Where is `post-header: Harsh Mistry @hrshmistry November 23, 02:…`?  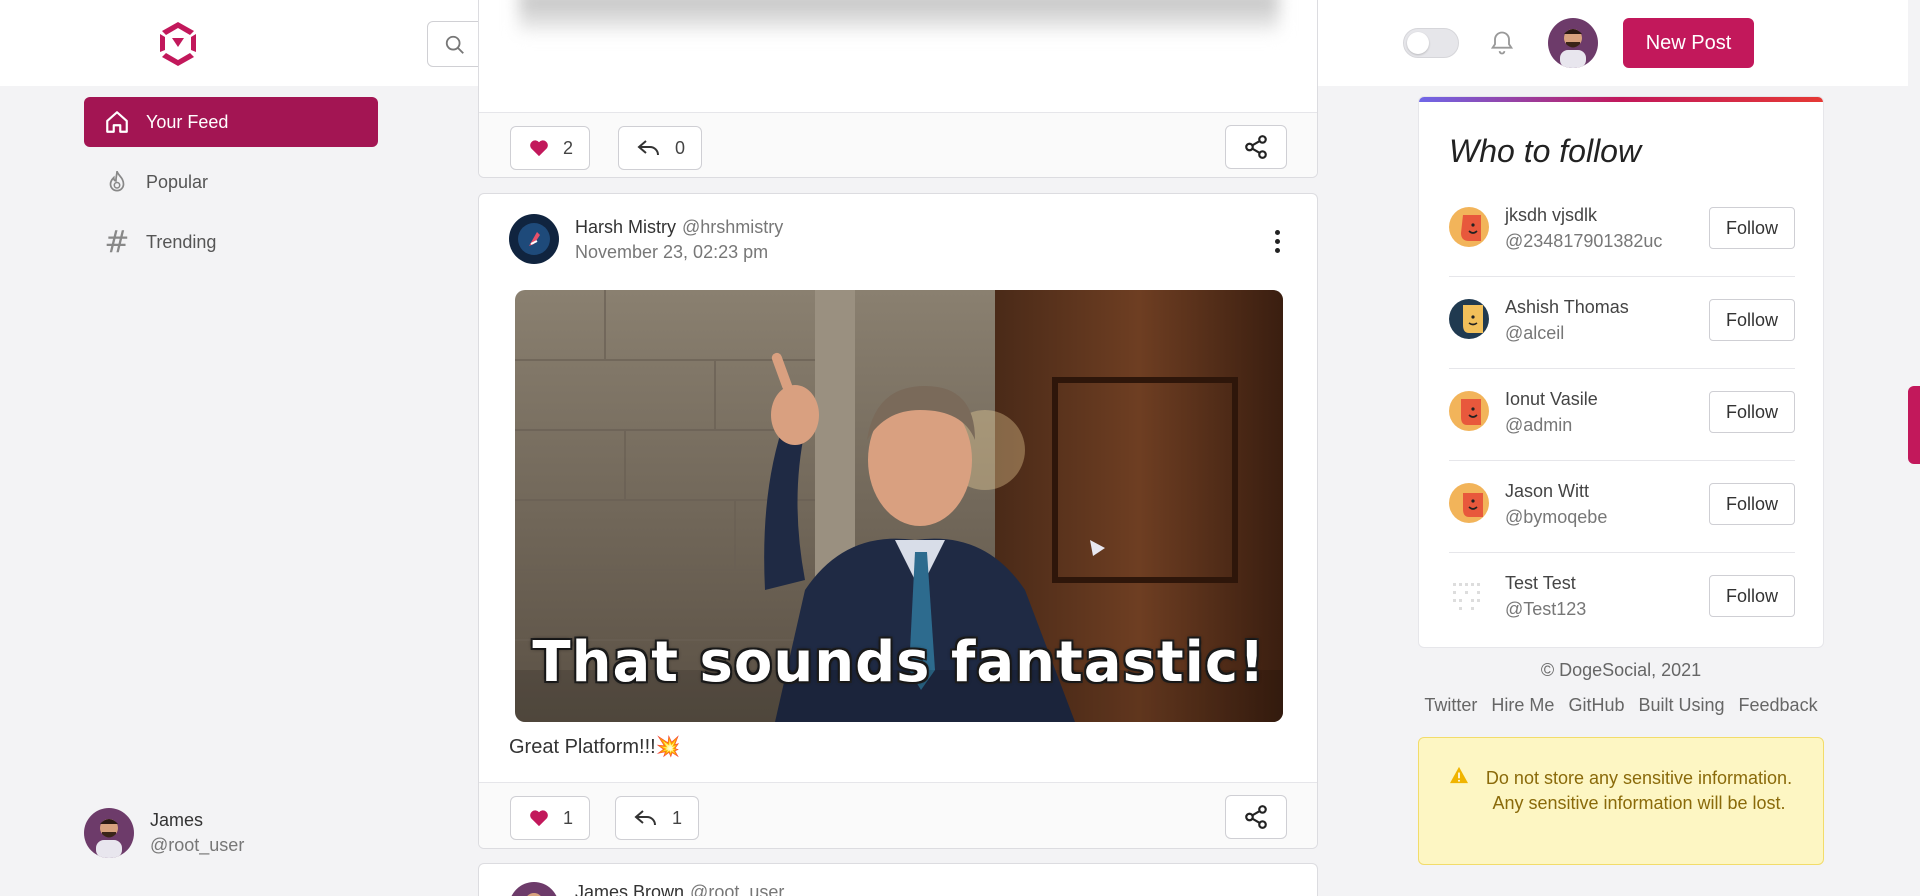
post-header: Harsh Mistry @hrshmistry November 23, 02:… is located at coordinates (646, 239).